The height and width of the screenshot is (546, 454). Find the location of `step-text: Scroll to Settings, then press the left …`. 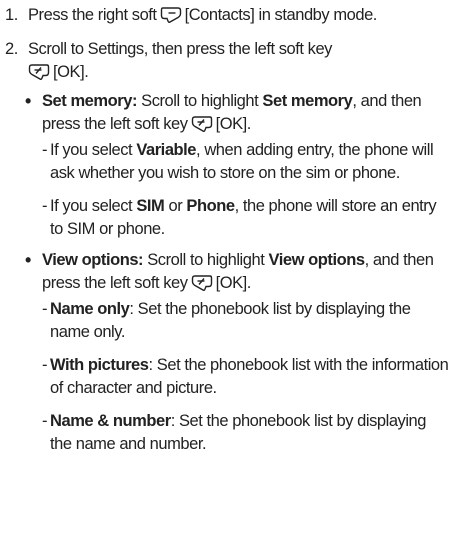

step-text: Scroll to Settings, then press the left … is located at coordinates (239, 61).